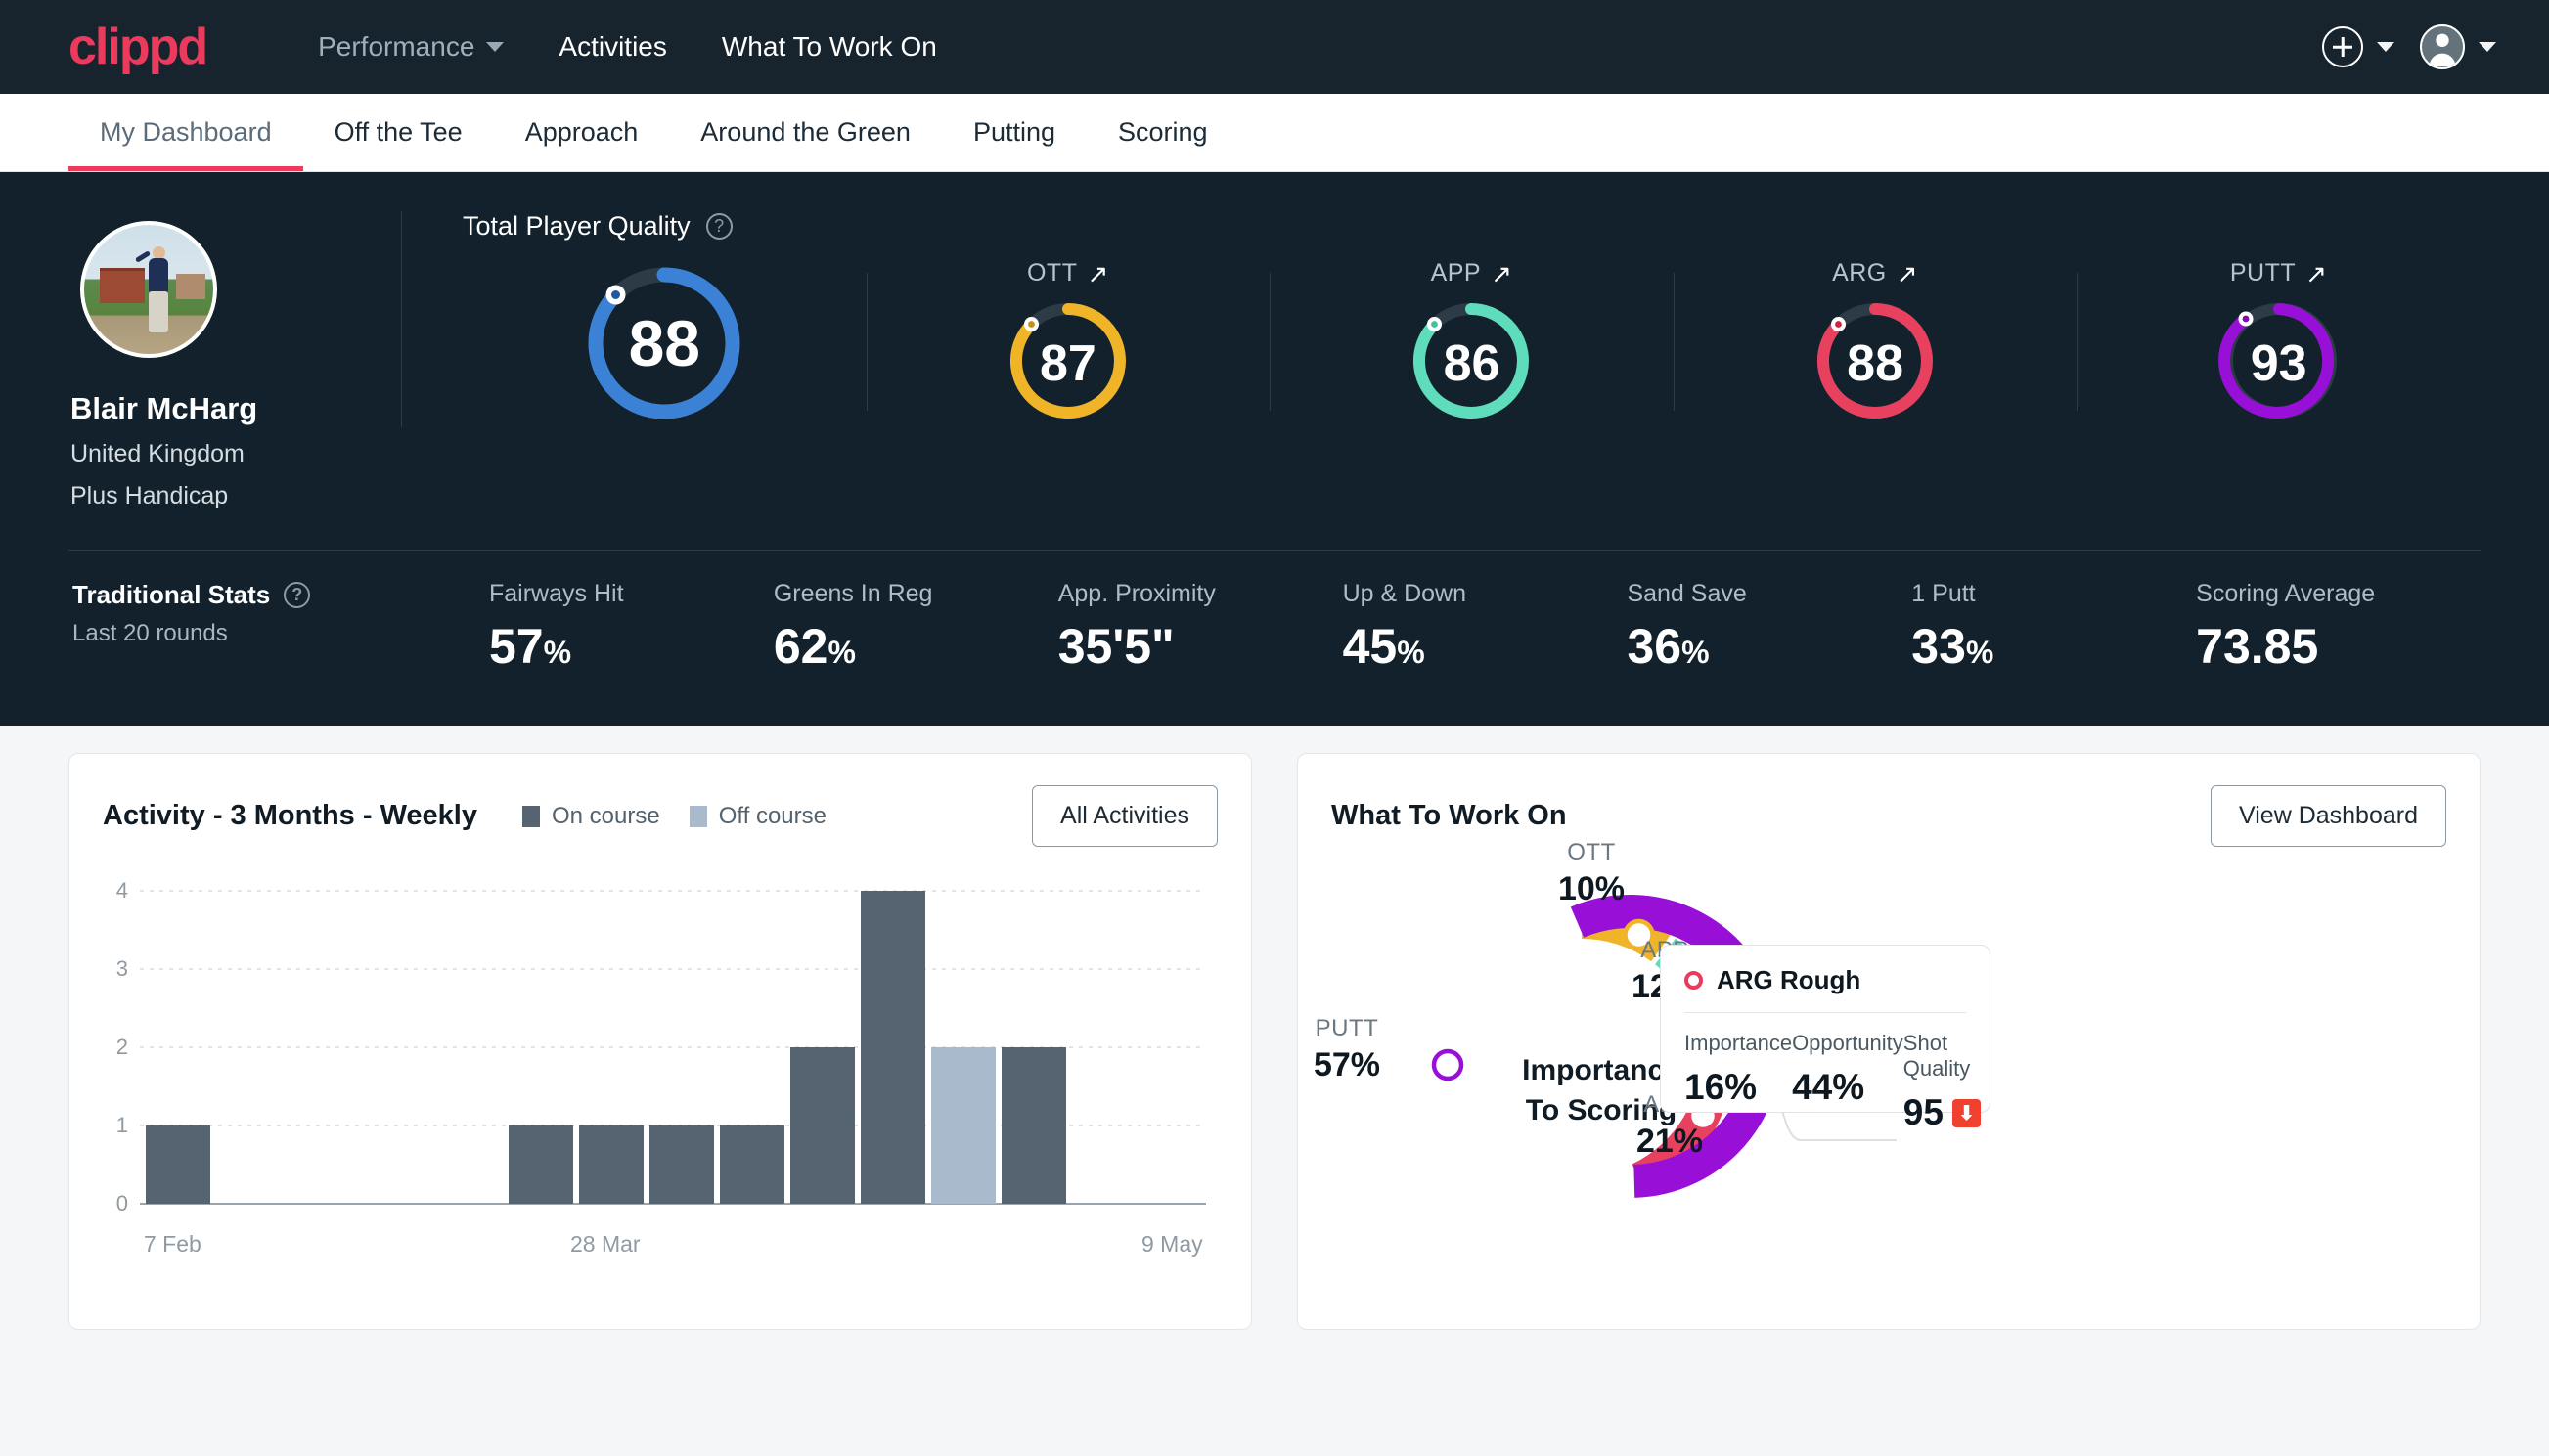  I want to click on arrow-down-icon: ⬇, so click(1966, 1112).